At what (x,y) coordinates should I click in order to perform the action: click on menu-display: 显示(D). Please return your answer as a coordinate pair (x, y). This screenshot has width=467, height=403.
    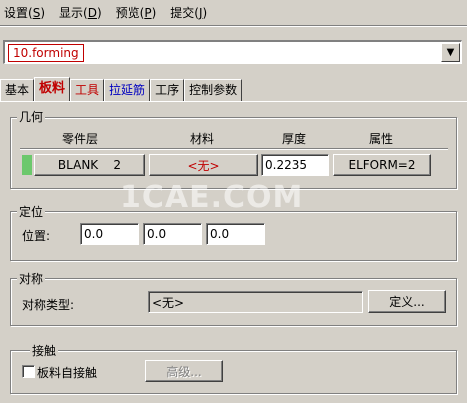
    Looking at the image, I should click on (80, 12).